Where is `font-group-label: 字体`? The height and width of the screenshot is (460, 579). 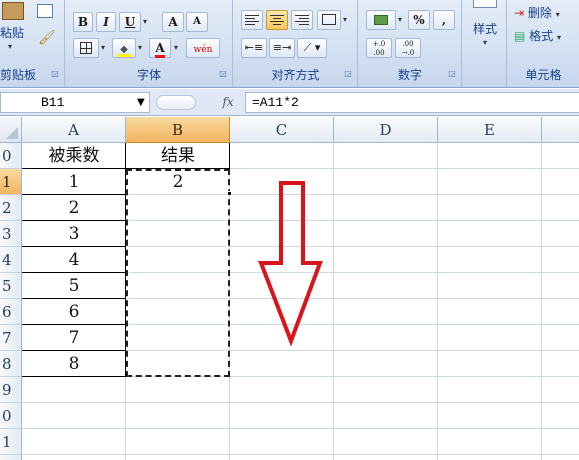 font-group-label: 字体 is located at coordinates (148, 75).